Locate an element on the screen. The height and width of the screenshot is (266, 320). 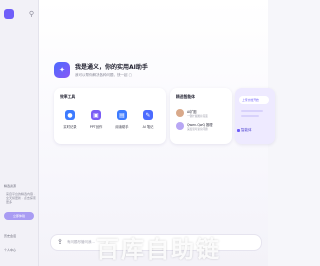
sidebar-description: 来自平台的精选内容 · 全天候更新 · 点击探索更多 is located at coordinates (21, 198).